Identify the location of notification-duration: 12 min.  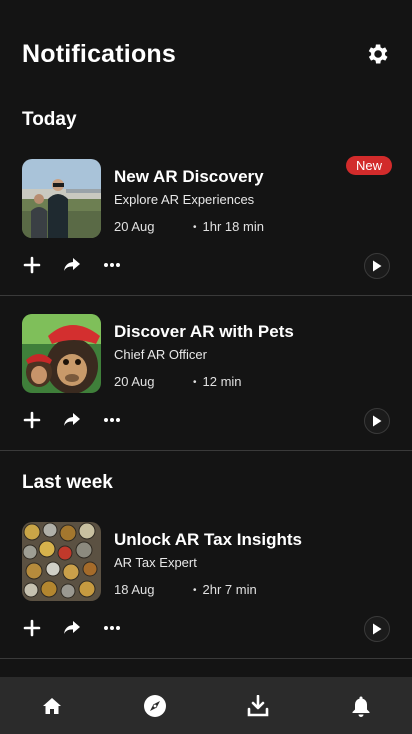
(217, 381).